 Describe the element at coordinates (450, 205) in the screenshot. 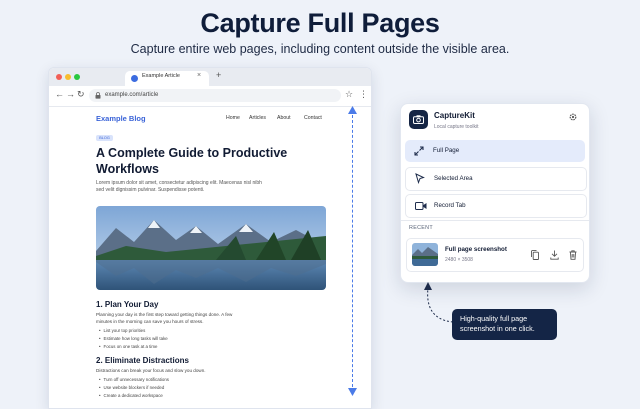

I see `option-label: Record Tab` at that location.